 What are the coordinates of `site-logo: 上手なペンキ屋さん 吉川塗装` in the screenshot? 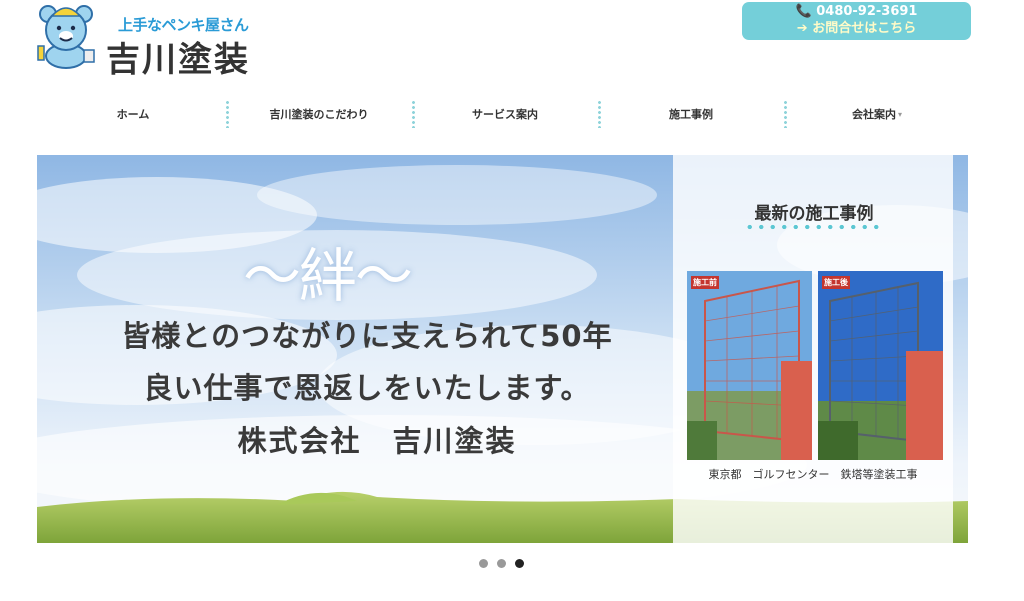 It's located at (154, 41).